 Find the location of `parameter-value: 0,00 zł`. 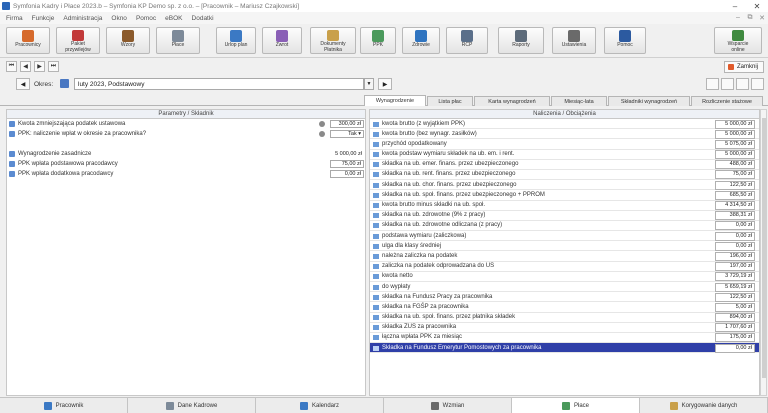

parameter-value: 0,00 zł is located at coordinates (347, 174).